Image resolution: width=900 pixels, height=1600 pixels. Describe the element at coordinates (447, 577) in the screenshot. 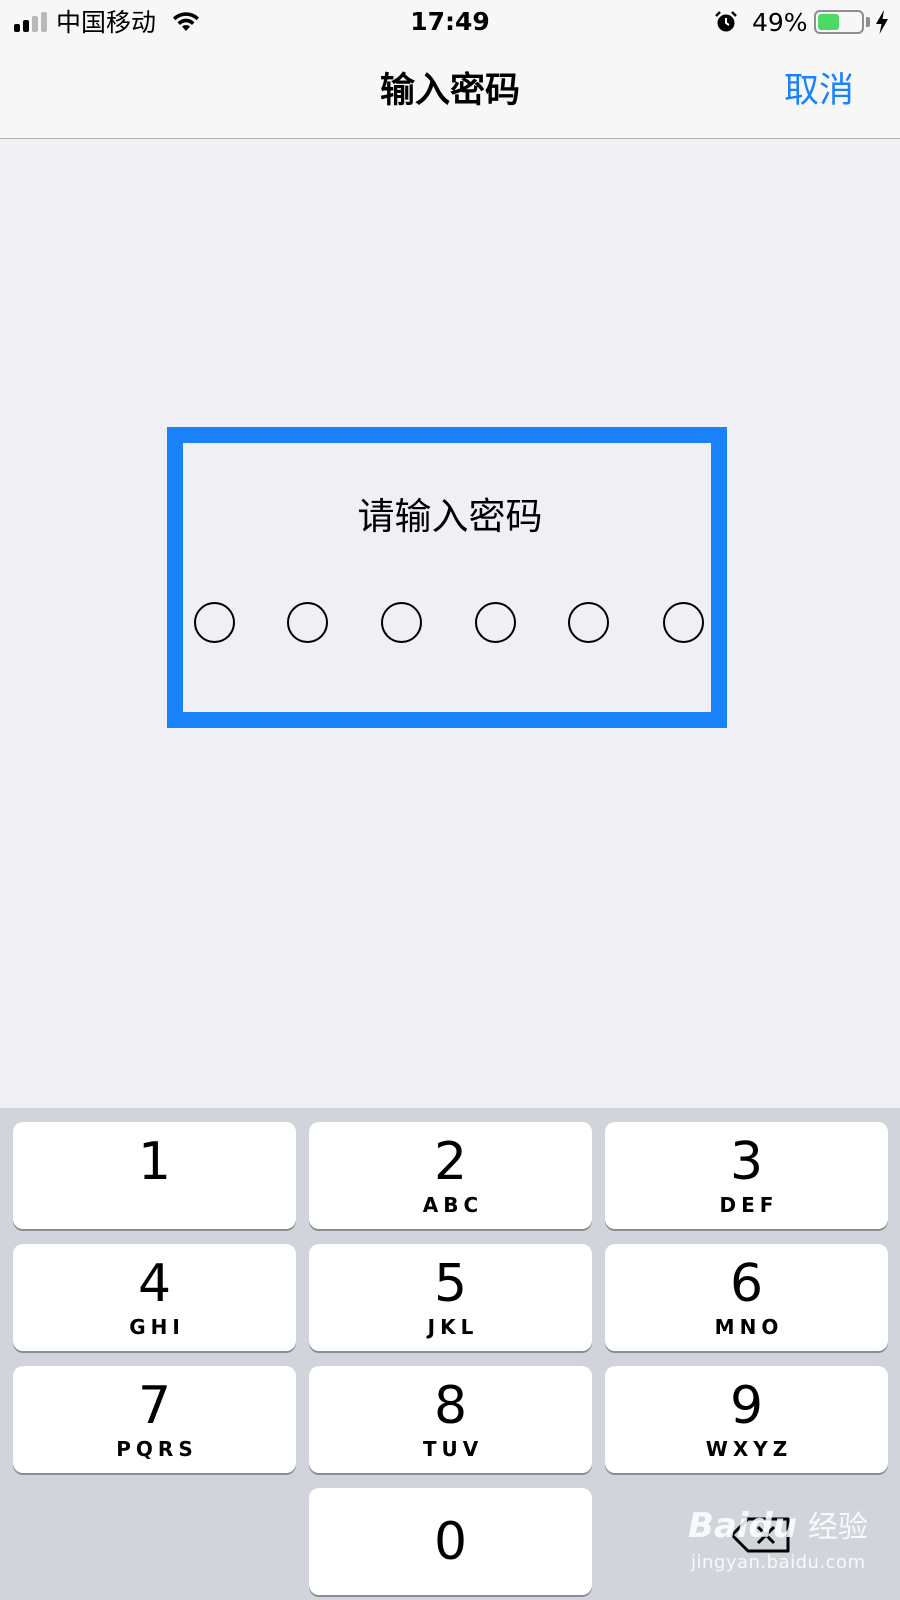

I see `highlight-frame` at that location.